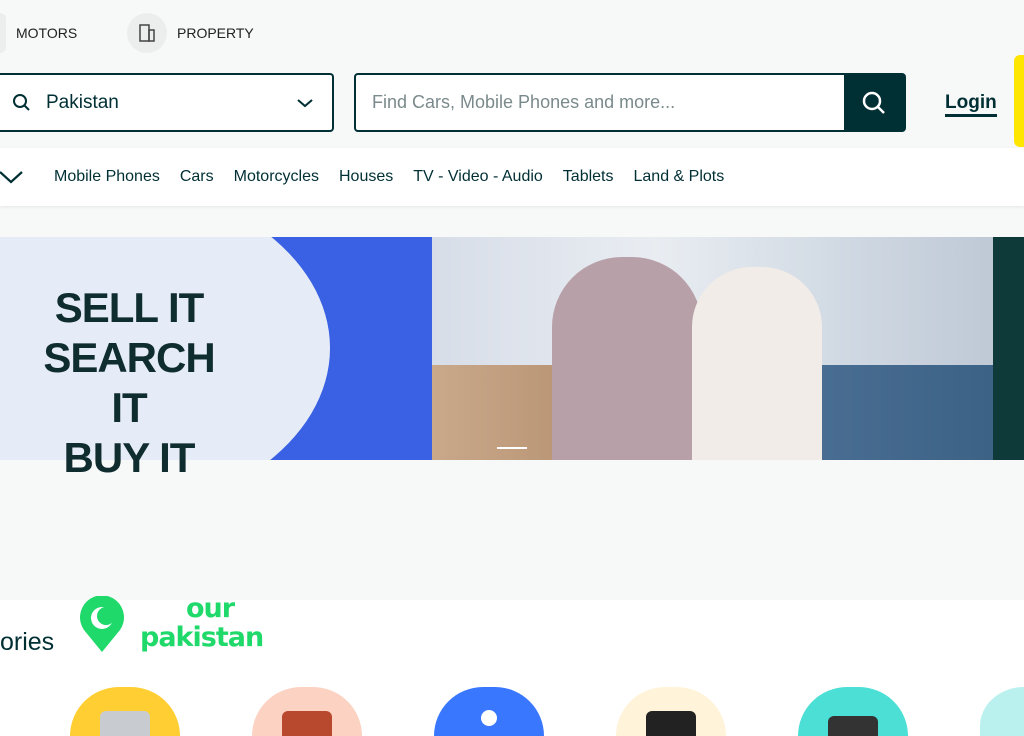 This screenshot has height=736, width=1024. What do you see at coordinates (147, 33) in the screenshot?
I see `building-icon` at bounding box center [147, 33].